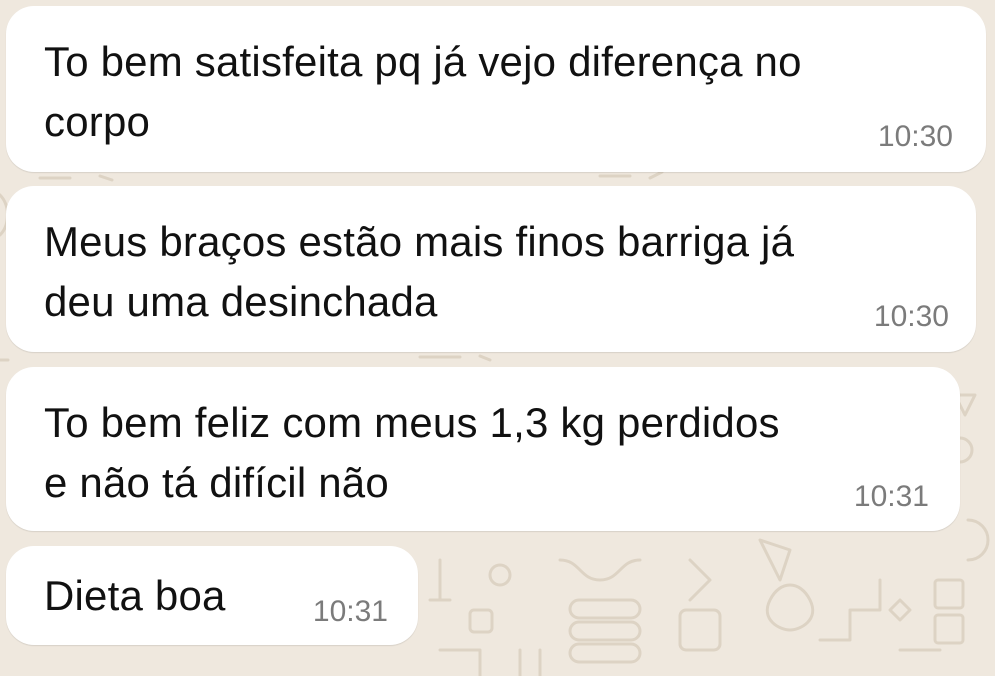  I want to click on message-text: Dieta boa, so click(135, 595).